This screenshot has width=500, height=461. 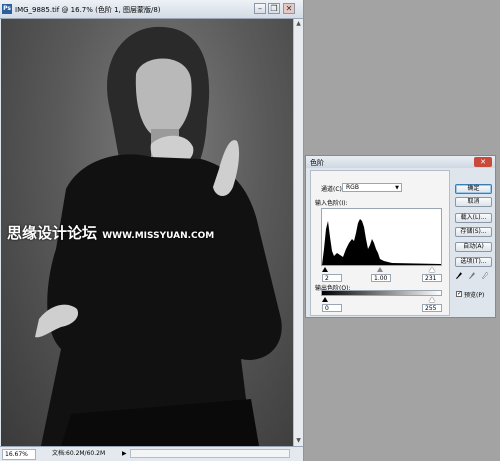 I want to click on levels-dialog-titlebar: 色阶 ✕, so click(x=400, y=162).